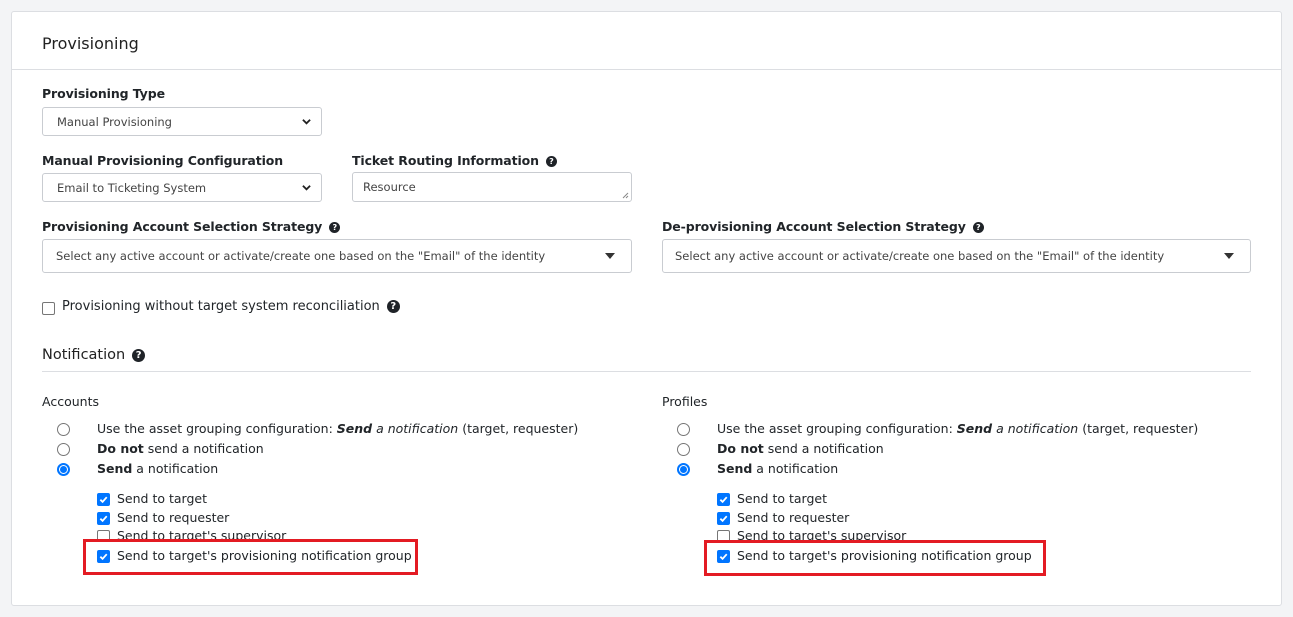  I want to click on profiles-check-send-to-requester, so click(723, 518).